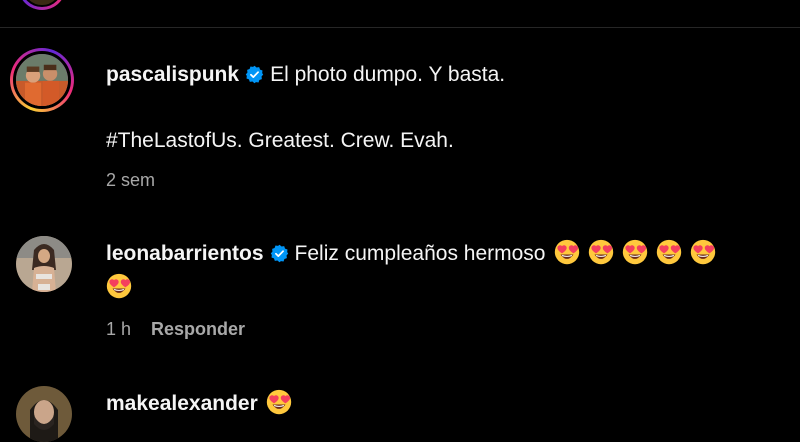  I want to click on username: makealexander, so click(182, 403).